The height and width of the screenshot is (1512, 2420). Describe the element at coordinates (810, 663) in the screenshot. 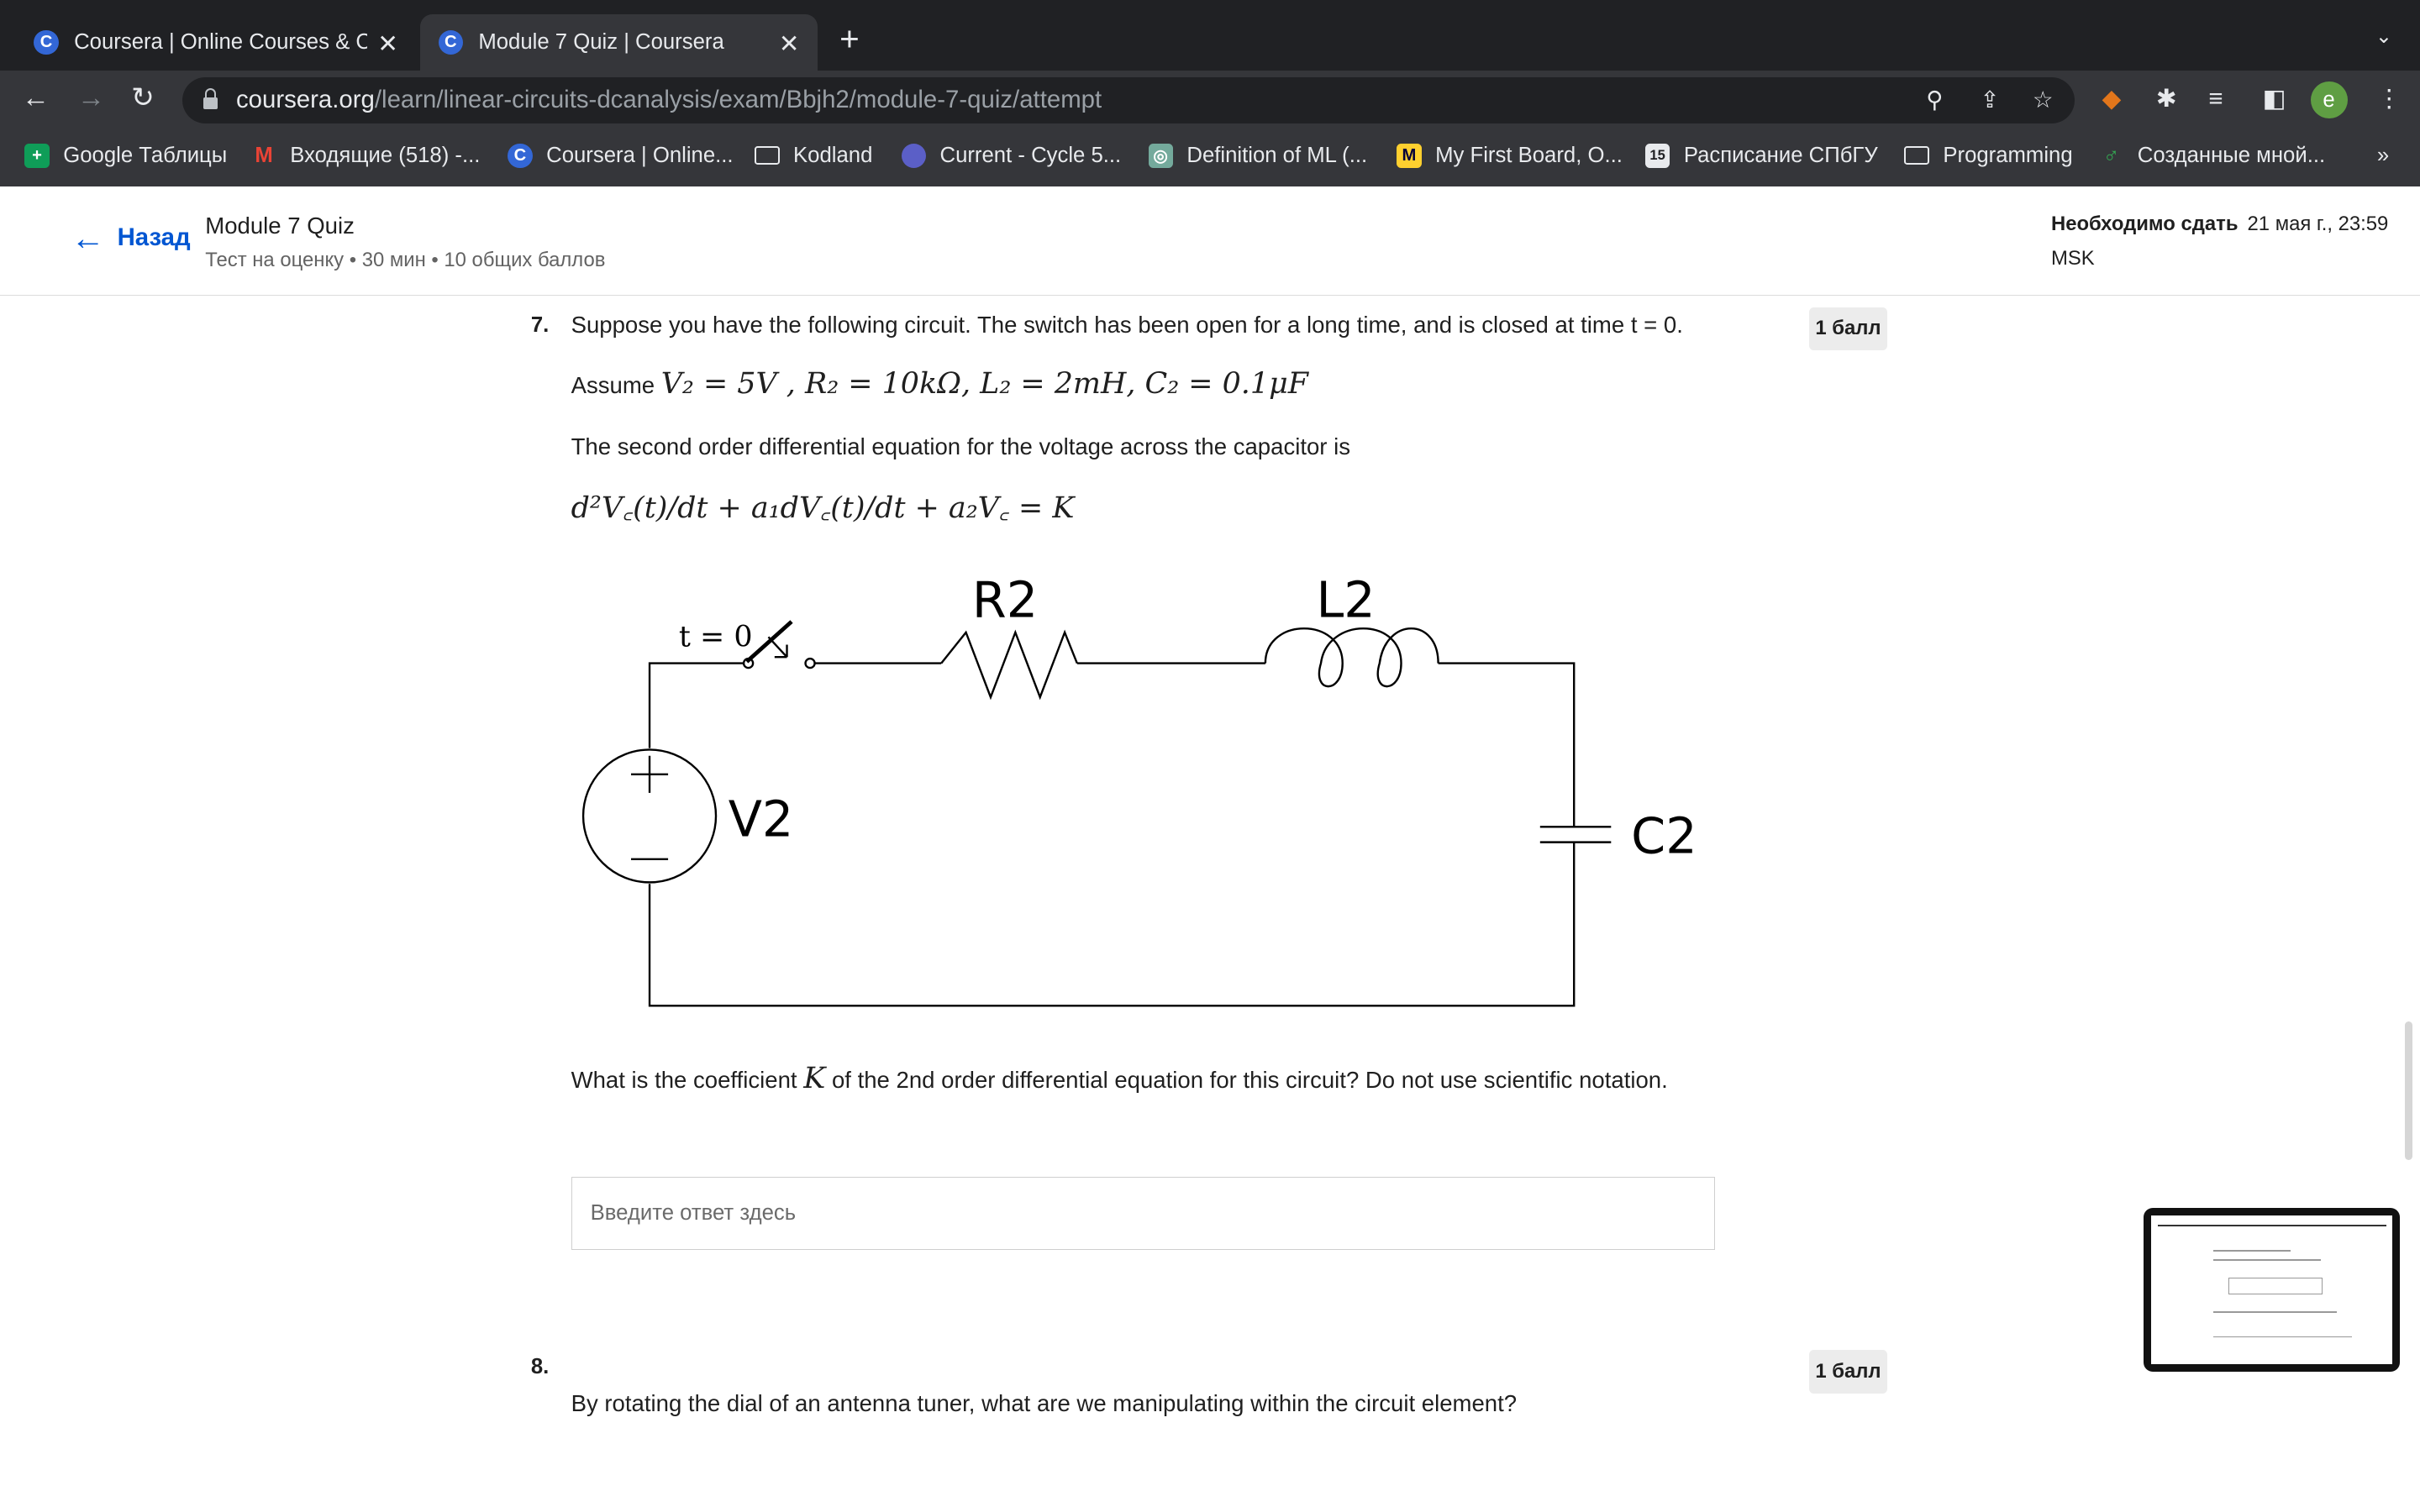

I see `switch-contact` at that location.